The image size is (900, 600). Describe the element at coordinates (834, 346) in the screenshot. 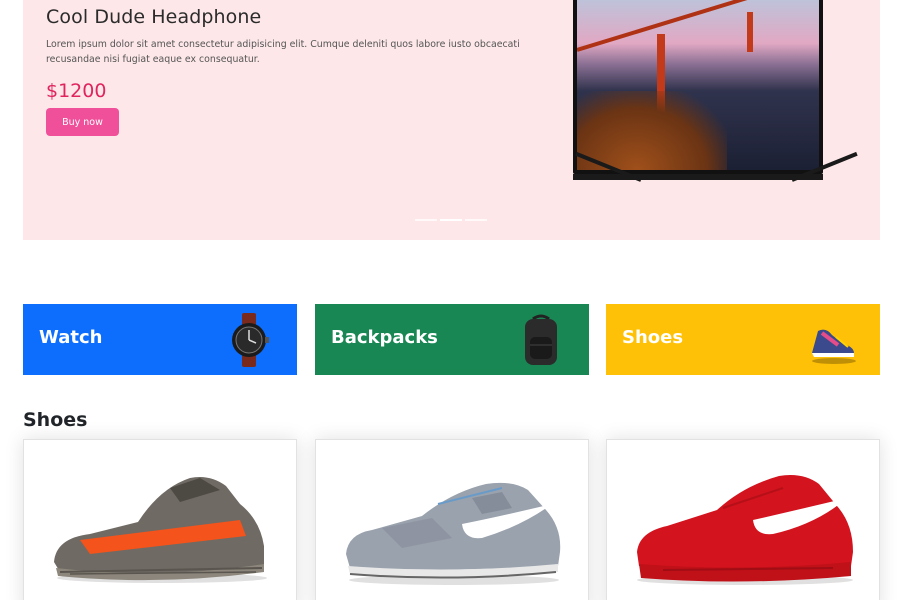

I see `sneaker-icon` at that location.